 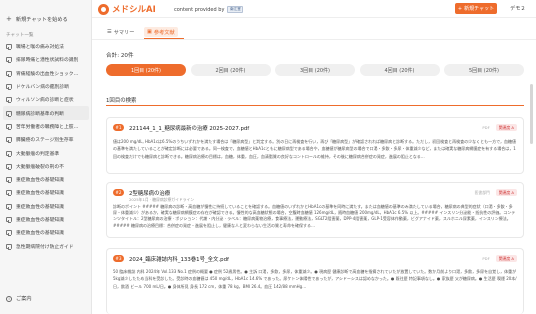 I want to click on scrollbar-thumb, so click(x=531, y=114).